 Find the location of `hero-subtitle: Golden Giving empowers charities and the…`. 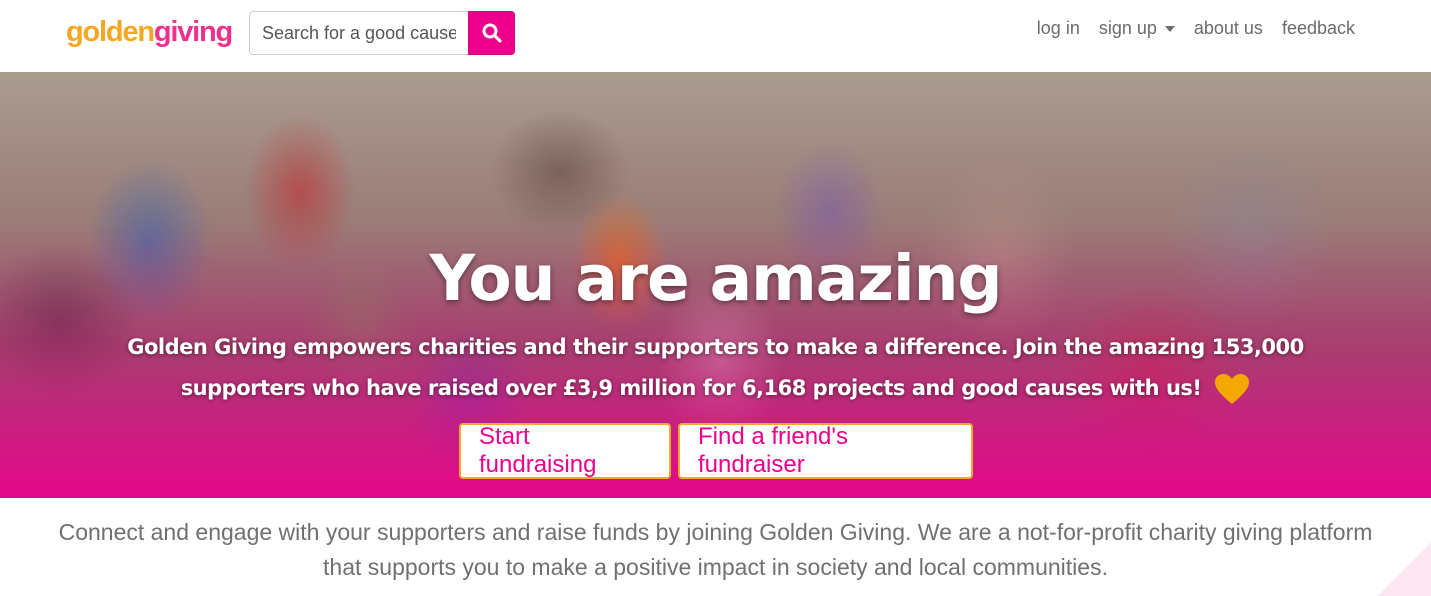

hero-subtitle: Golden Giving empowers charities and the… is located at coordinates (715, 368).